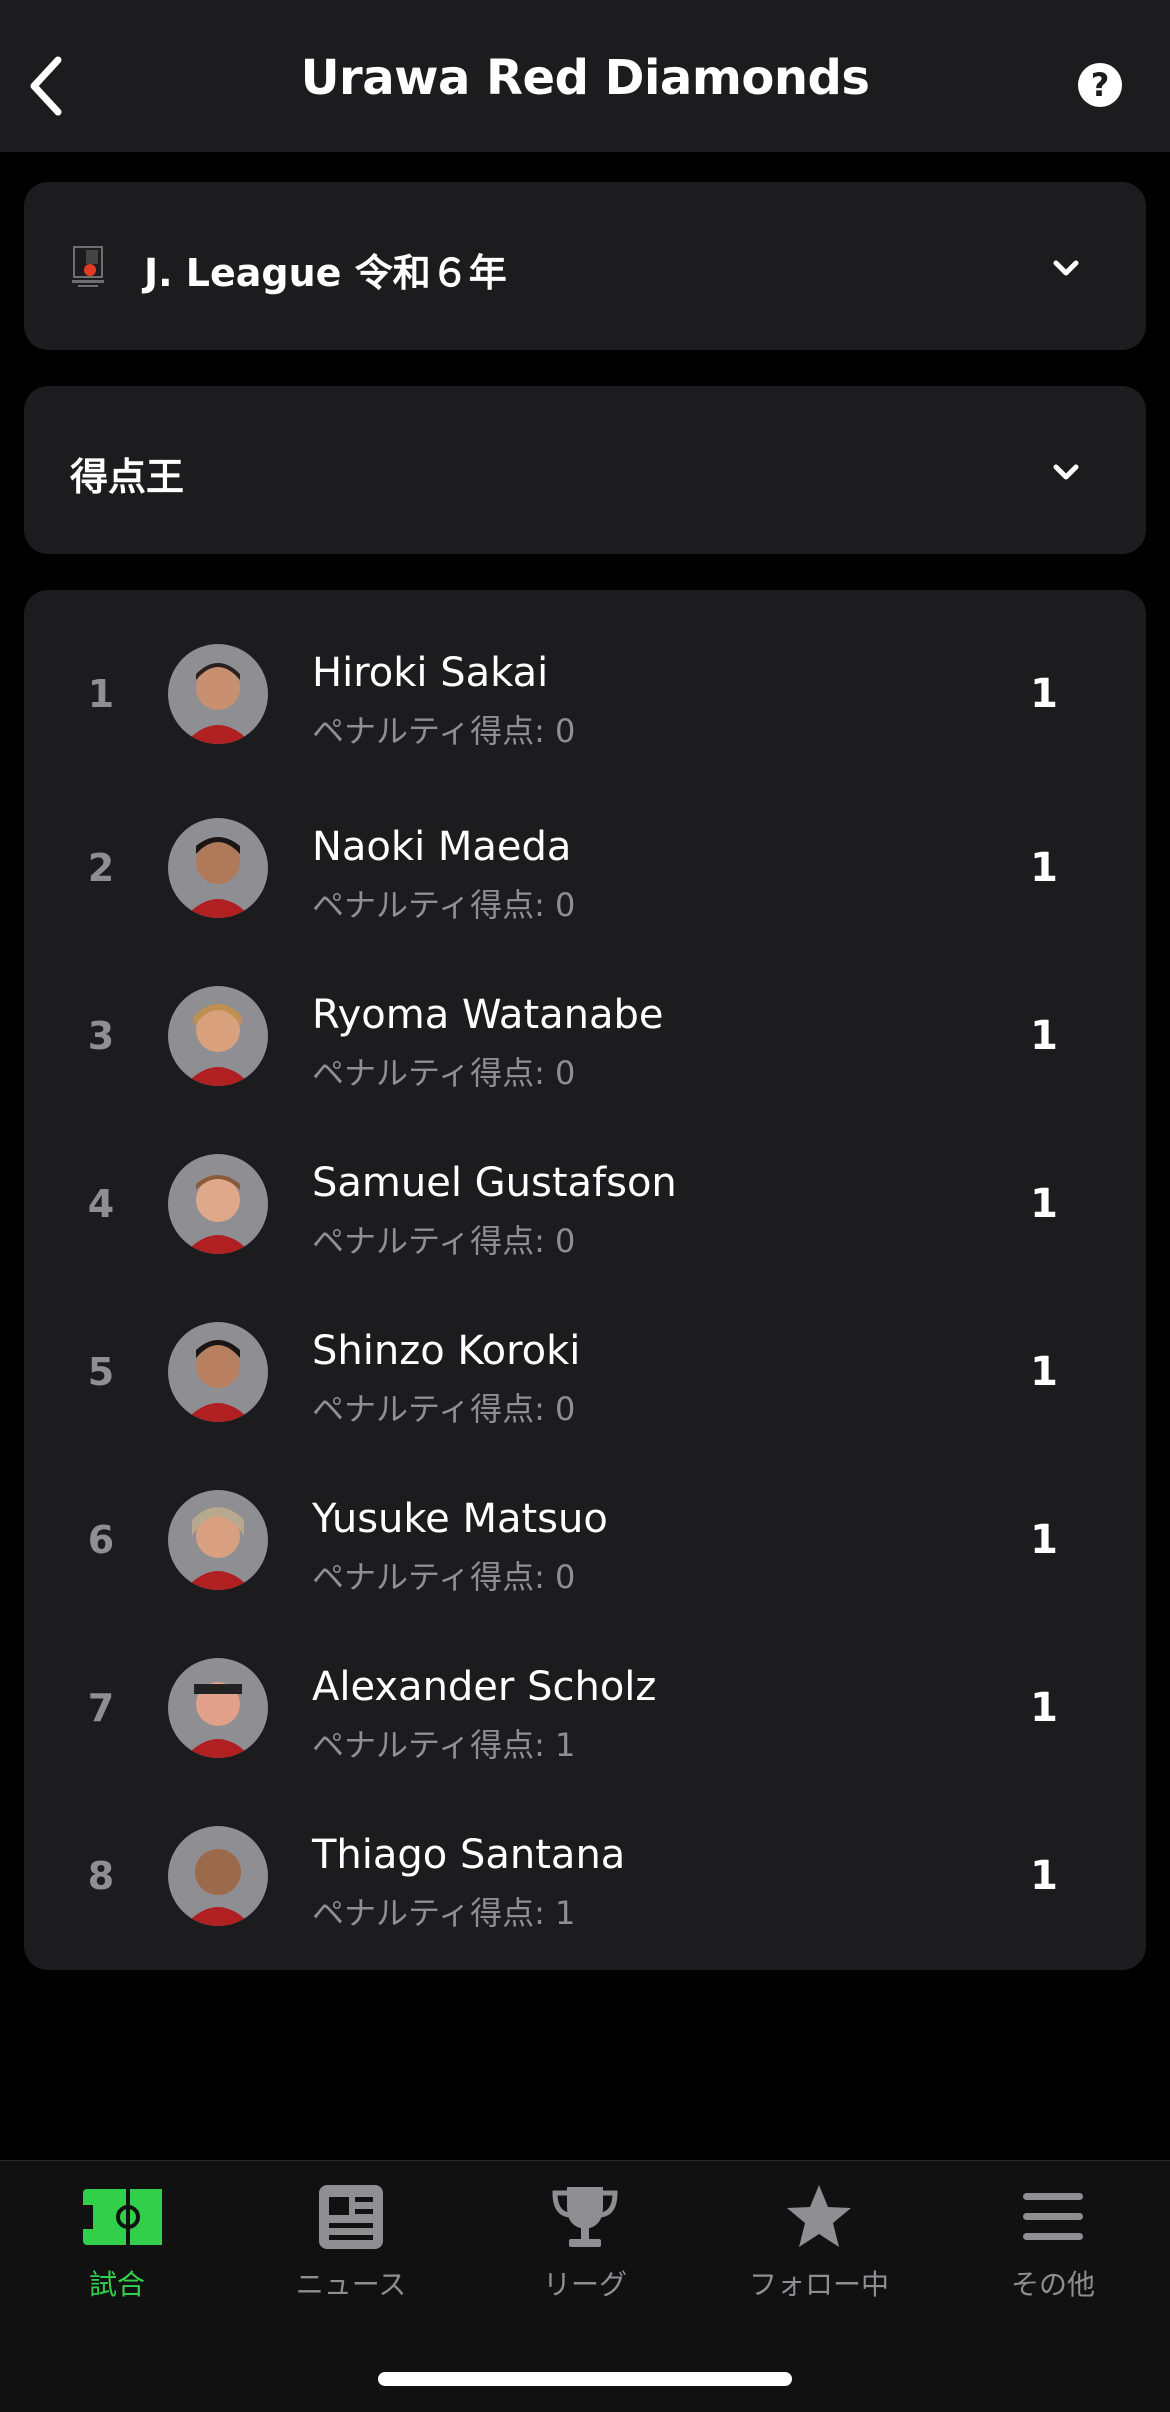 The width and height of the screenshot is (1170, 2412). What do you see at coordinates (101, 1708) in the screenshot?
I see `player-rank: 7` at bounding box center [101, 1708].